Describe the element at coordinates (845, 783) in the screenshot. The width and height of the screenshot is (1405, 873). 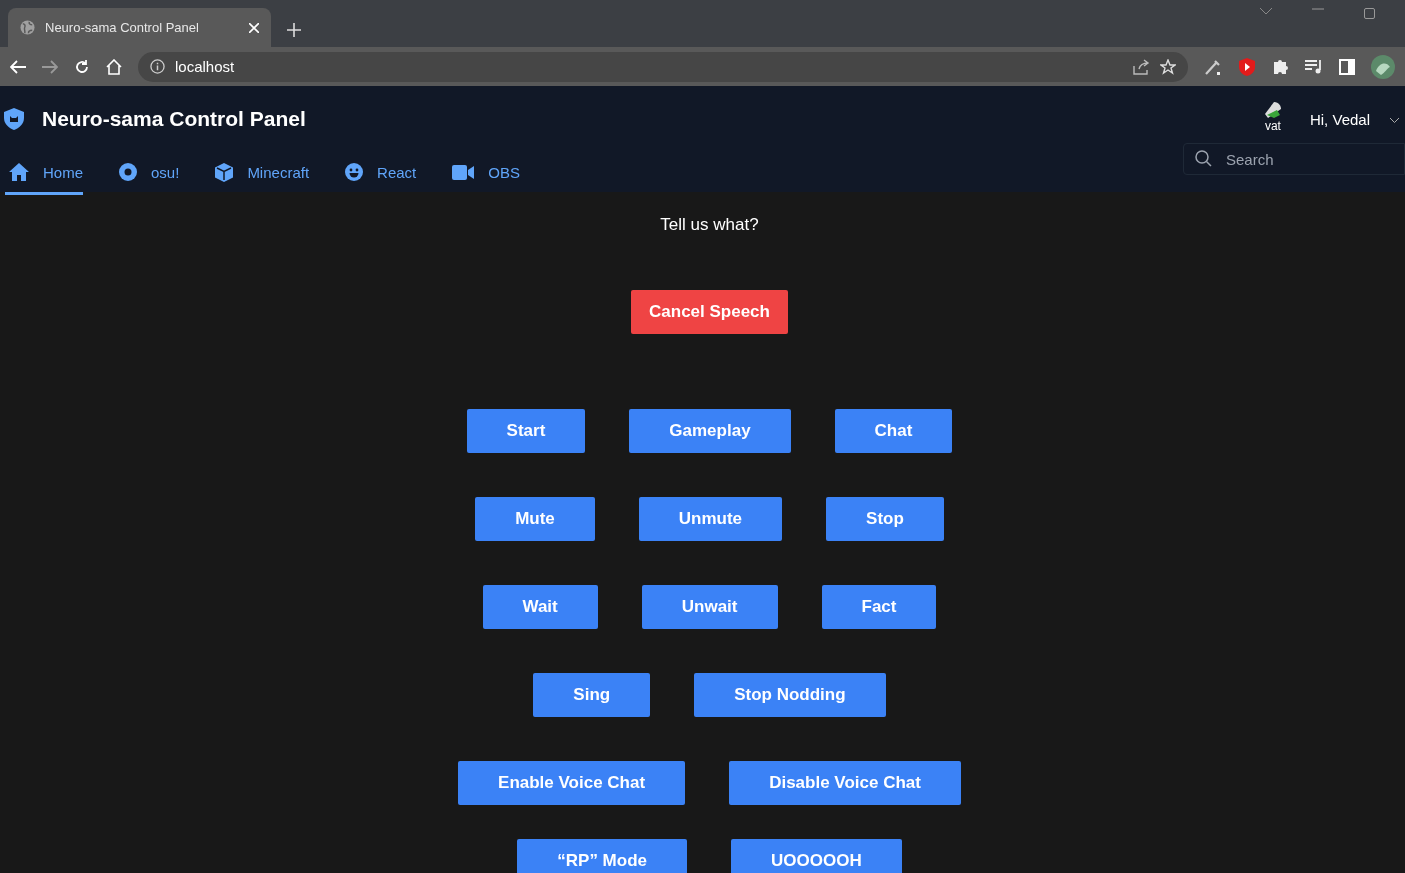
I see `command-button: Disable Voice Chat` at that location.